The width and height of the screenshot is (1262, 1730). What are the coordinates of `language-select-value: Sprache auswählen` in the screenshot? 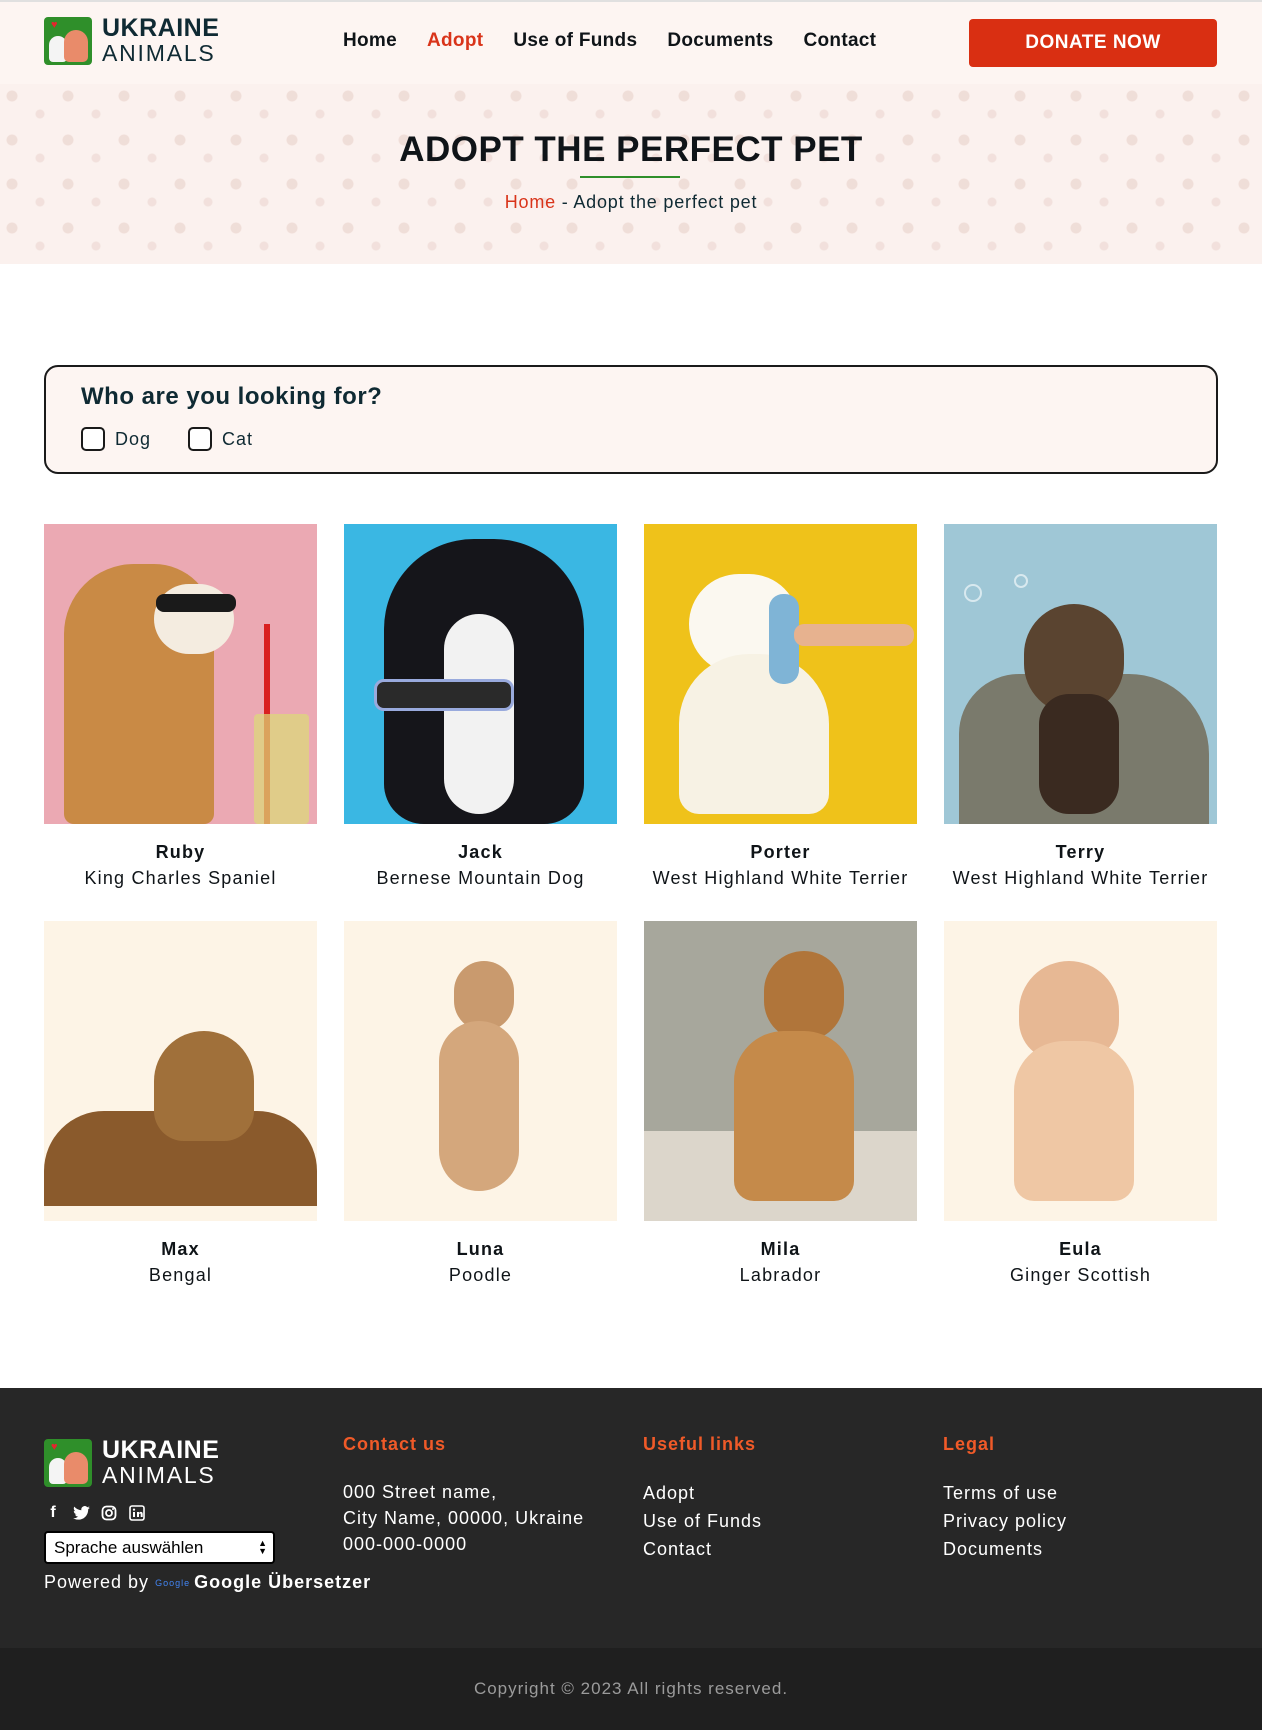 It's located at (129, 1547).